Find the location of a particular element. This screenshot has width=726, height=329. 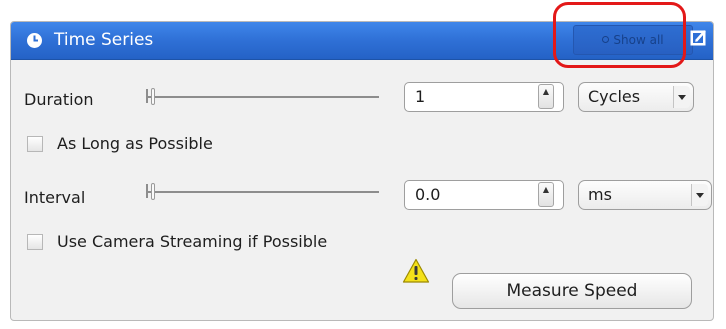

duration-label: Duration is located at coordinates (59, 99).